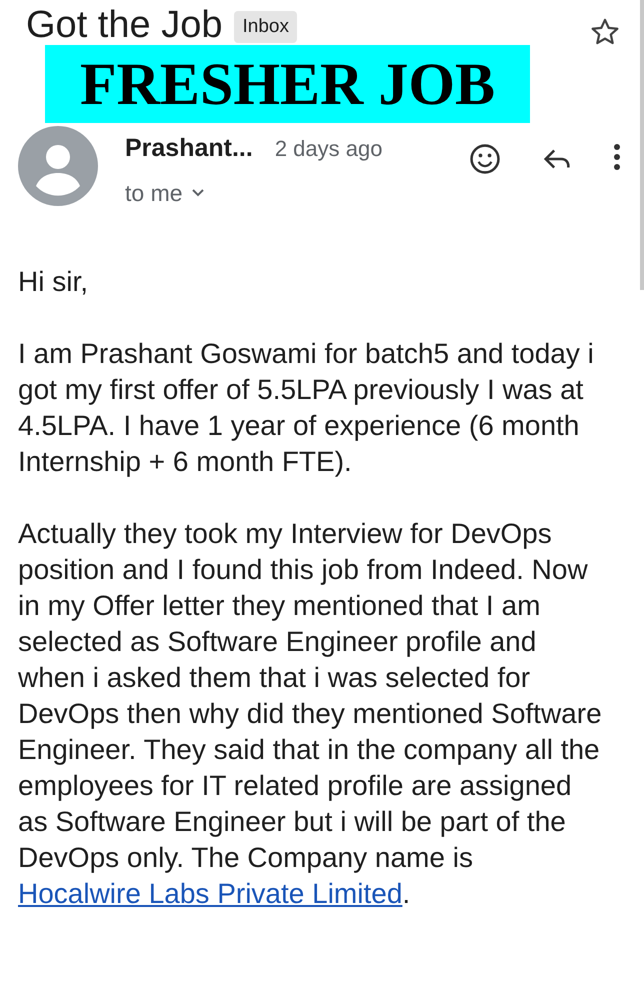 The width and height of the screenshot is (644, 988). I want to click on chevron-down-icon, so click(197, 193).